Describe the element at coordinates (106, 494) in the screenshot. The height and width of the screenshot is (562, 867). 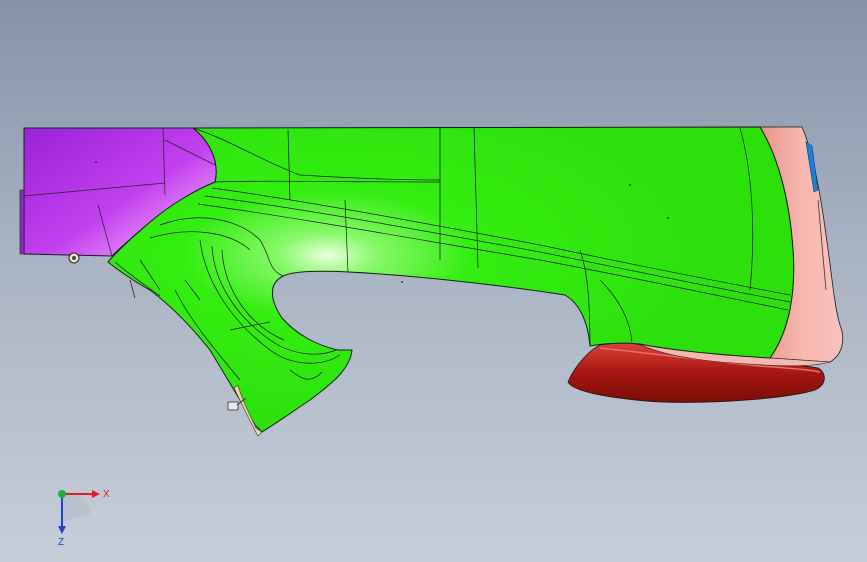
I see `x-axis-label: X` at that location.